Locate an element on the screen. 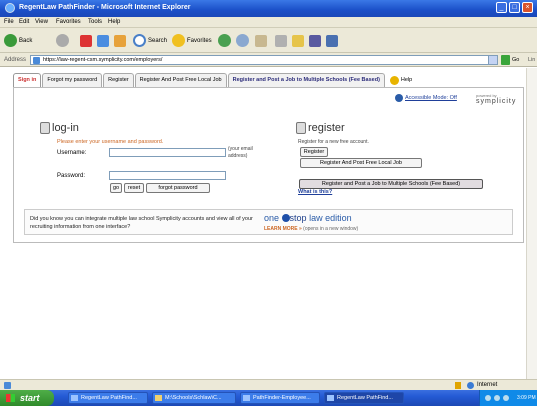 The height and width of the screenshot is (406, 537). stop-icon is located at coordinates (86, 40).